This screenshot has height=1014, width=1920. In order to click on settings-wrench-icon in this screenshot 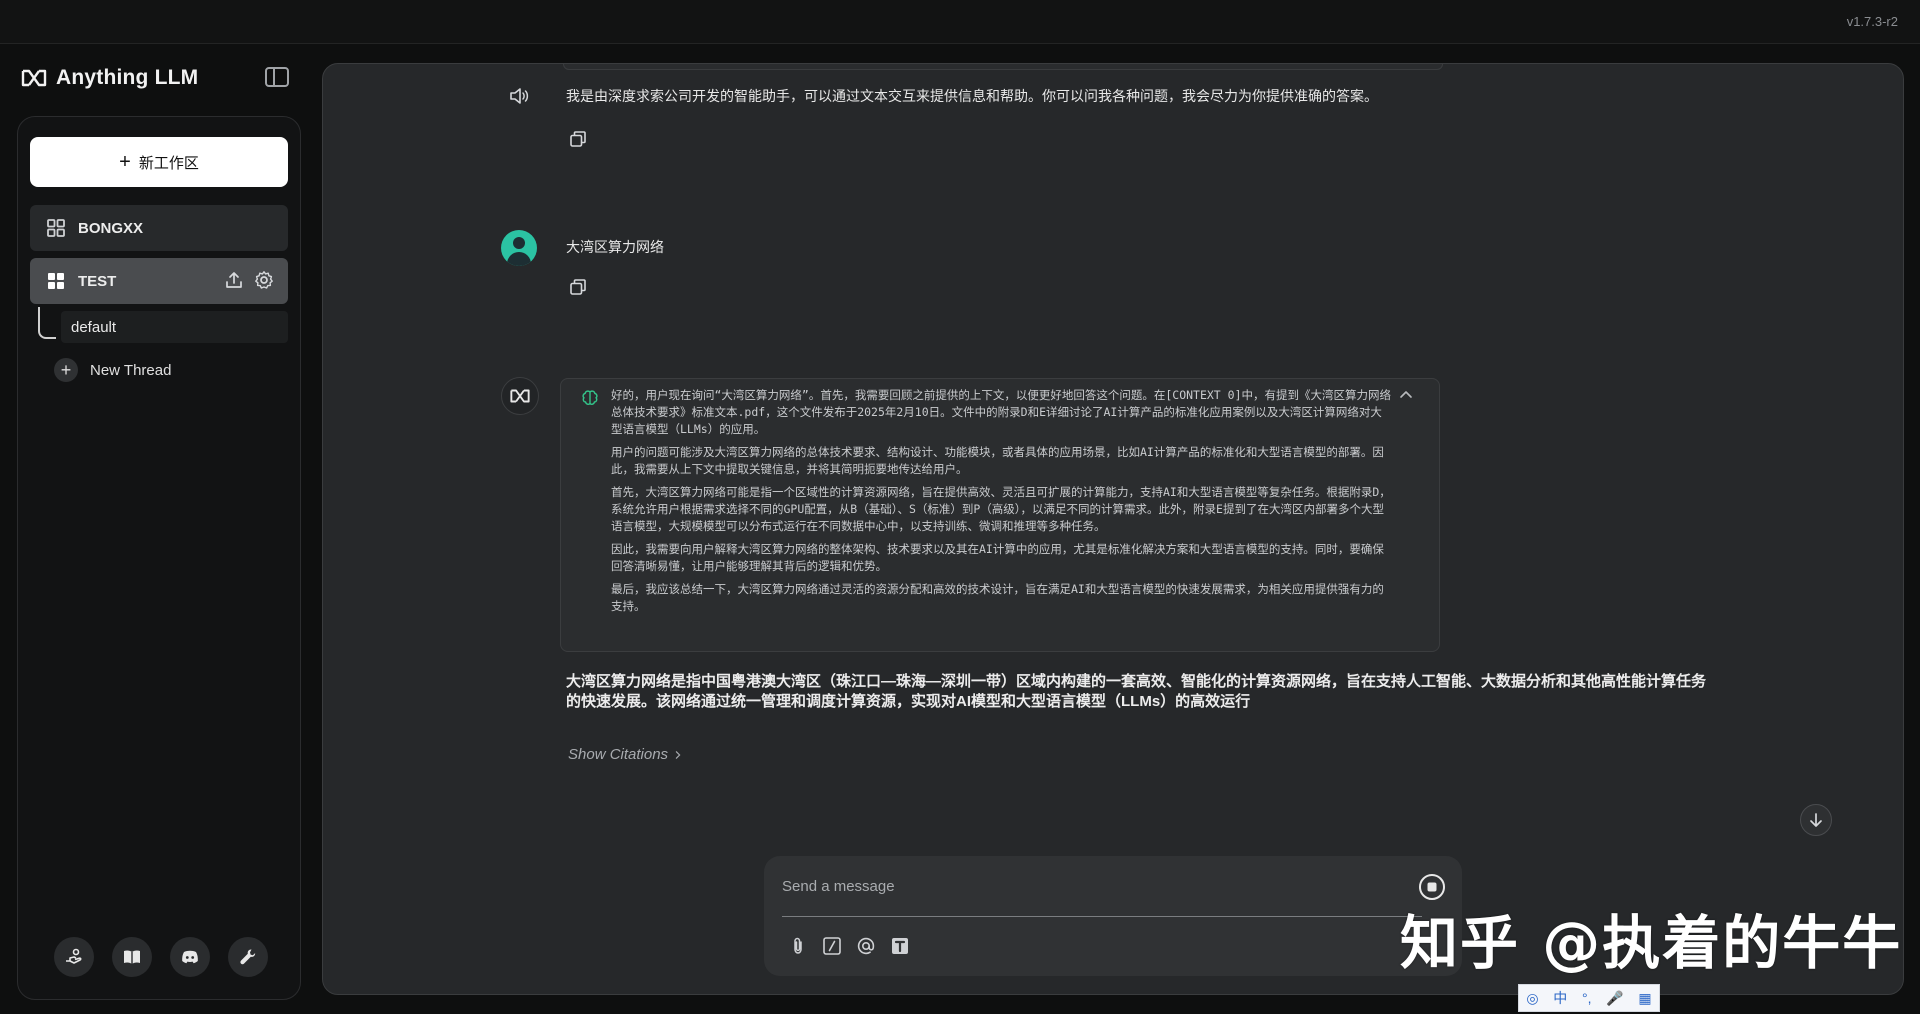, I will do `click(248, 957)`.